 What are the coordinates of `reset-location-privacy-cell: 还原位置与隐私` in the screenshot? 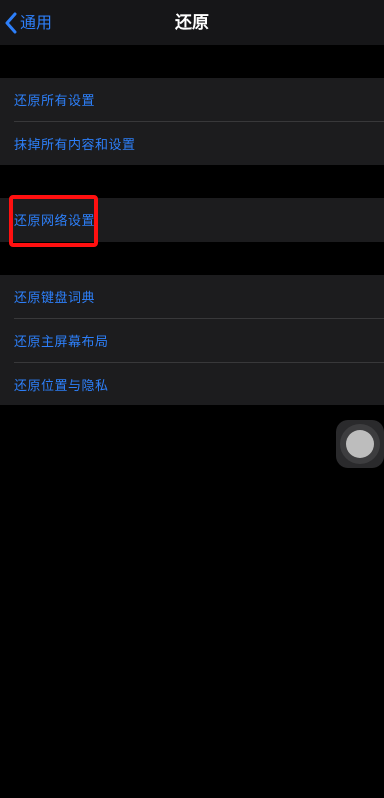 It's located at (192, 384).